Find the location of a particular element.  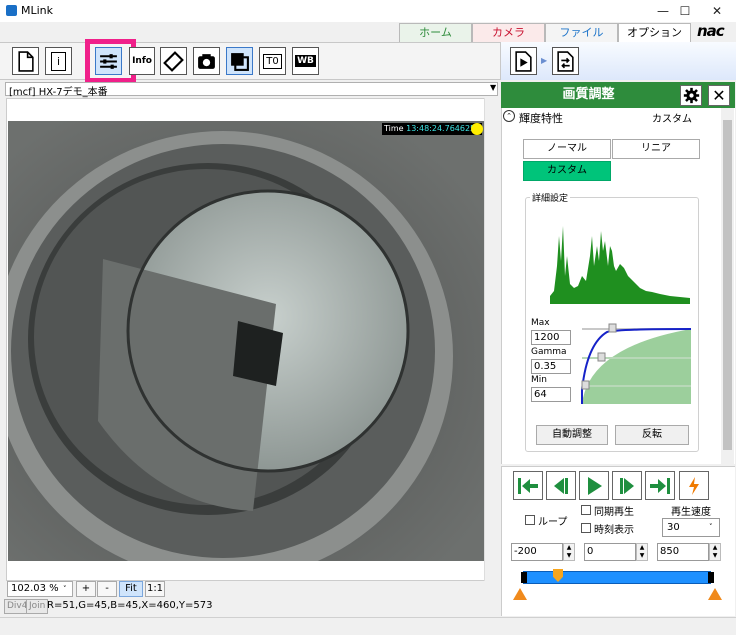

range-end-handle is located at coordinates (715, 594).